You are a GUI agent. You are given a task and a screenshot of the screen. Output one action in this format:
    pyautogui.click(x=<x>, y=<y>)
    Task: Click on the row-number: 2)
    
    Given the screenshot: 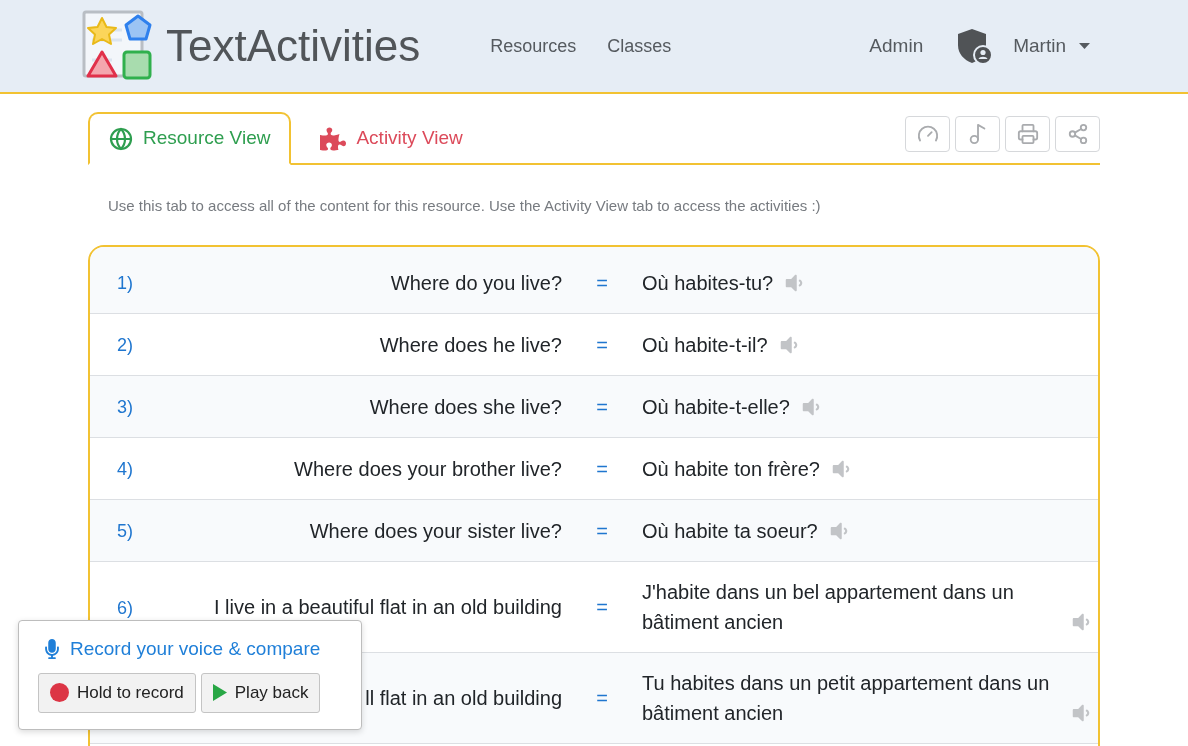 What is the action you would take?
    pyautogui.click(x=125, y=345)
    